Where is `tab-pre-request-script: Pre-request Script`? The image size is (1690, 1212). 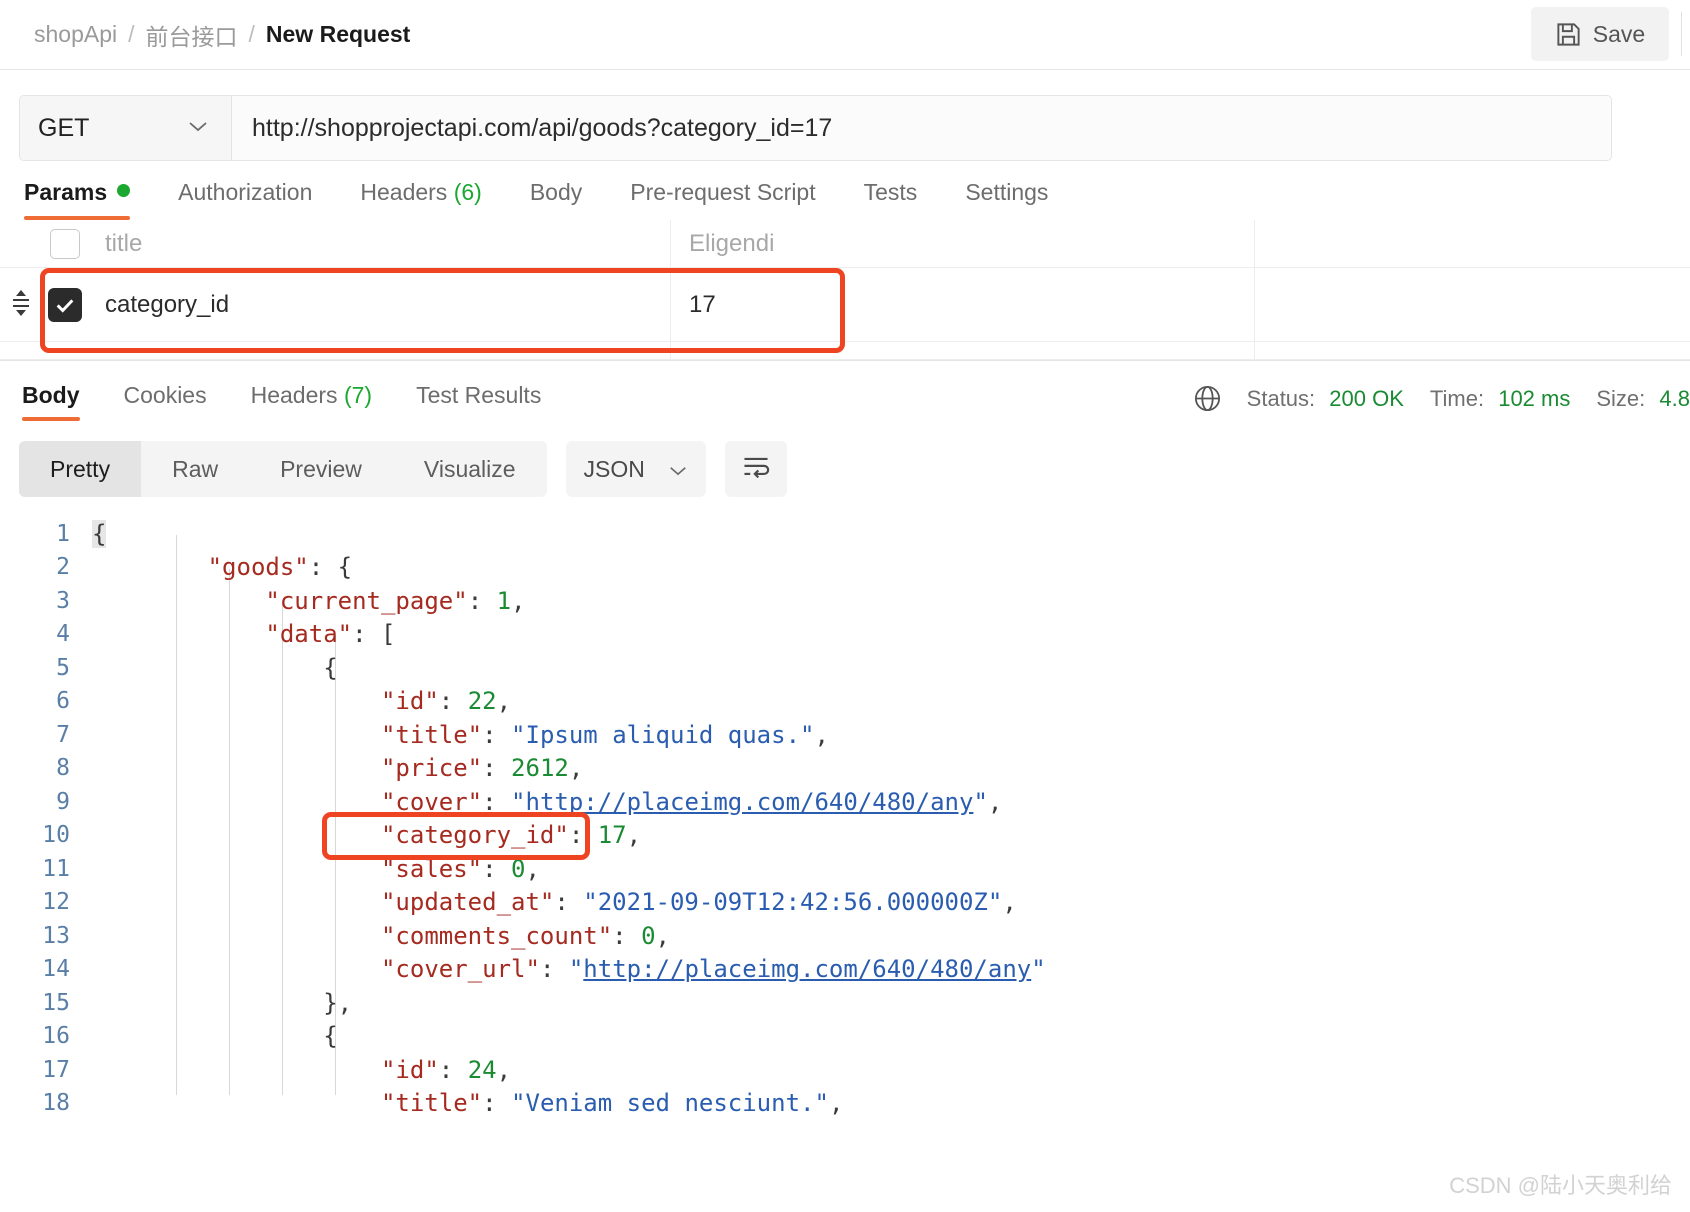
tab-pre-request-script: Pre-request Script is located at coordinates (722, 199).